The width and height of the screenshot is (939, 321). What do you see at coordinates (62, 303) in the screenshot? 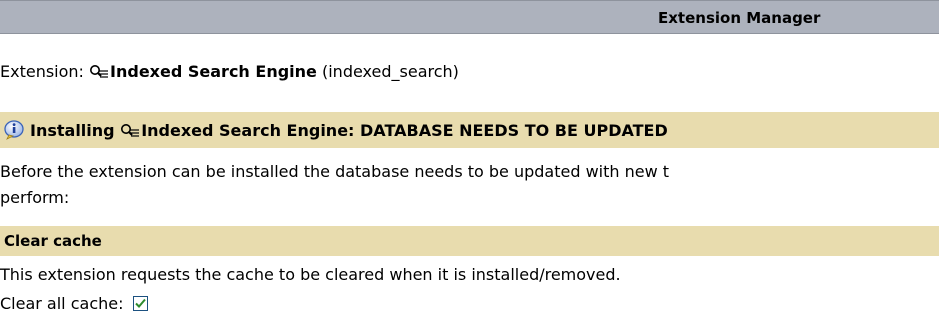
I see `clear-cache-label: Clear all cache:` at bounding box center [62, 303].